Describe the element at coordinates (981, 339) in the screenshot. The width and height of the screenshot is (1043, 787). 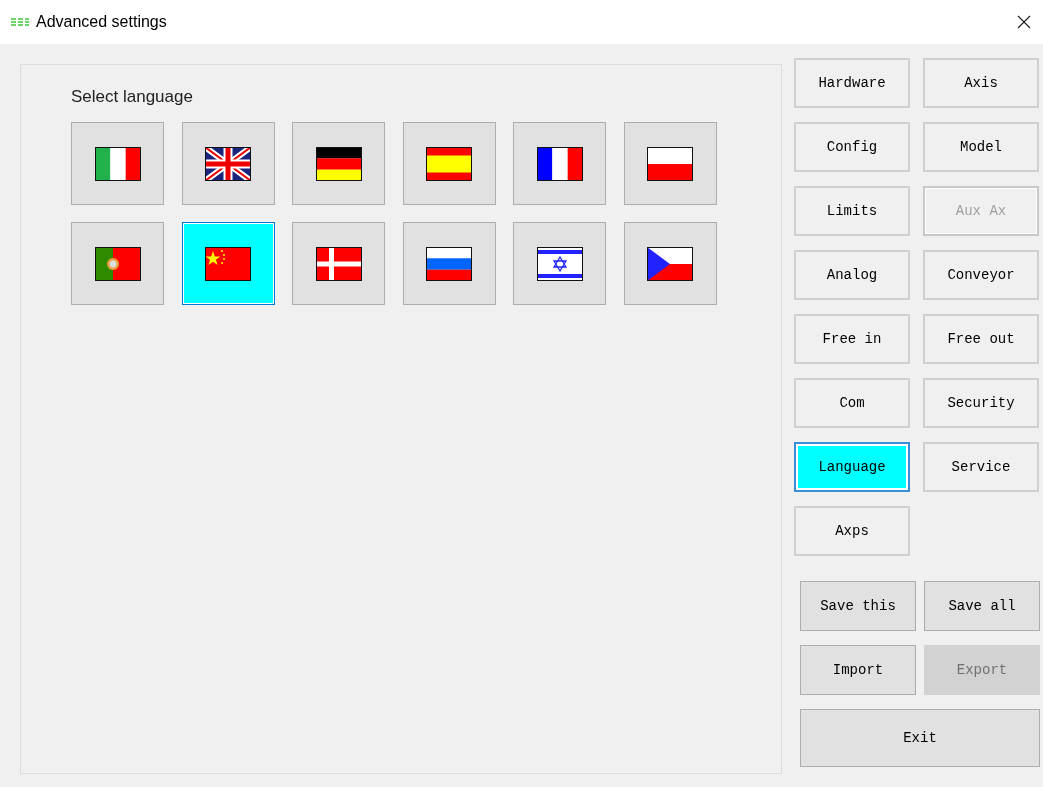
I see `nav-button: Free out` at that location.